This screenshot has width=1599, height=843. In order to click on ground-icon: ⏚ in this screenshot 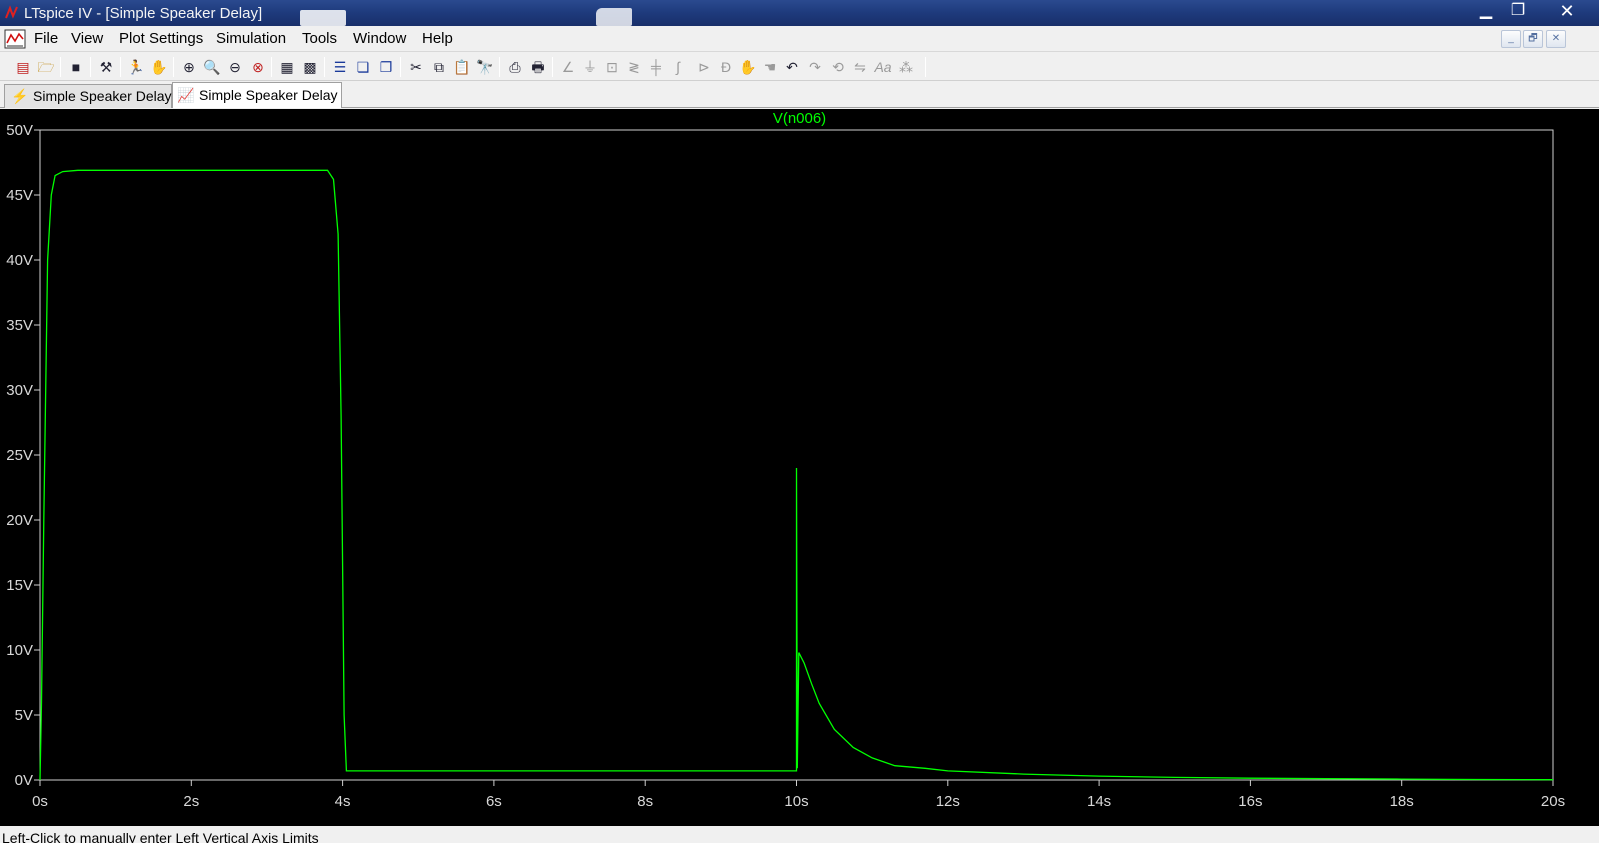, I will do `click(590, 67)`.